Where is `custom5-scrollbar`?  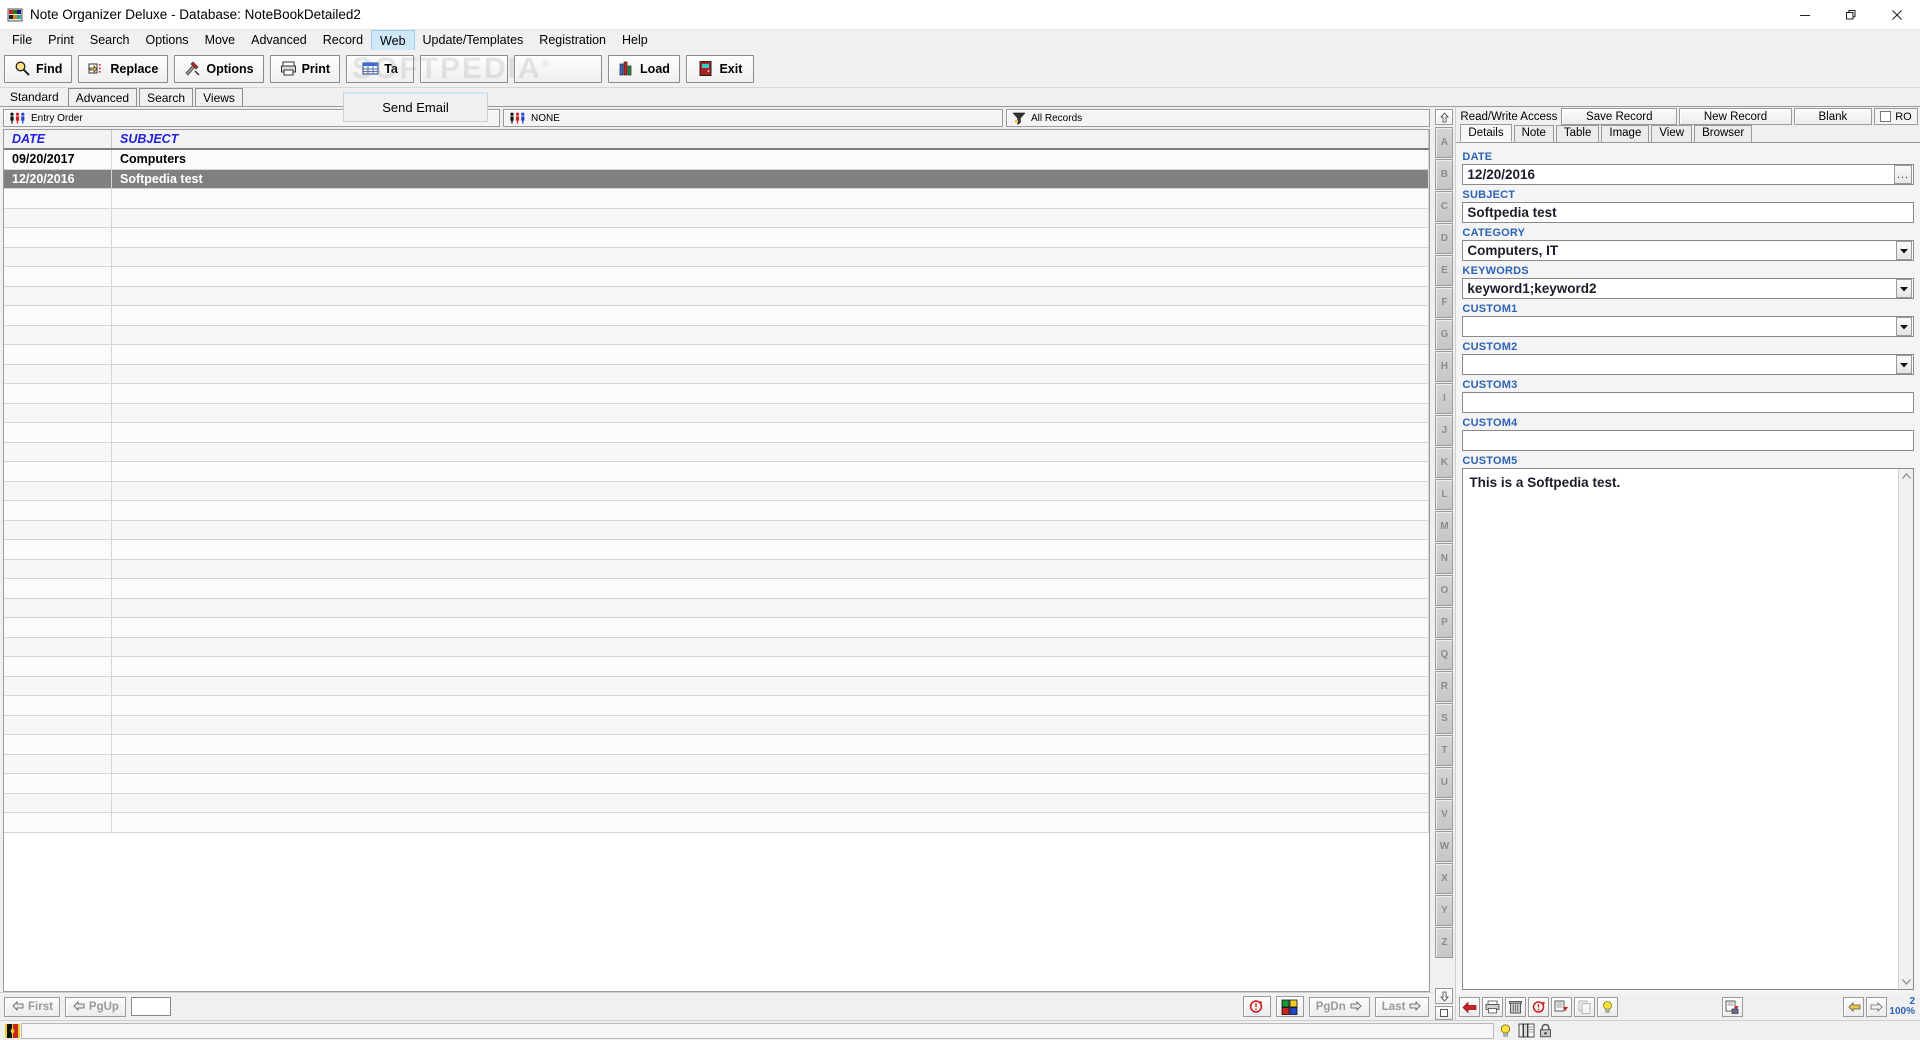
custom5-scrollbar is located at coordinates (1905, 729).